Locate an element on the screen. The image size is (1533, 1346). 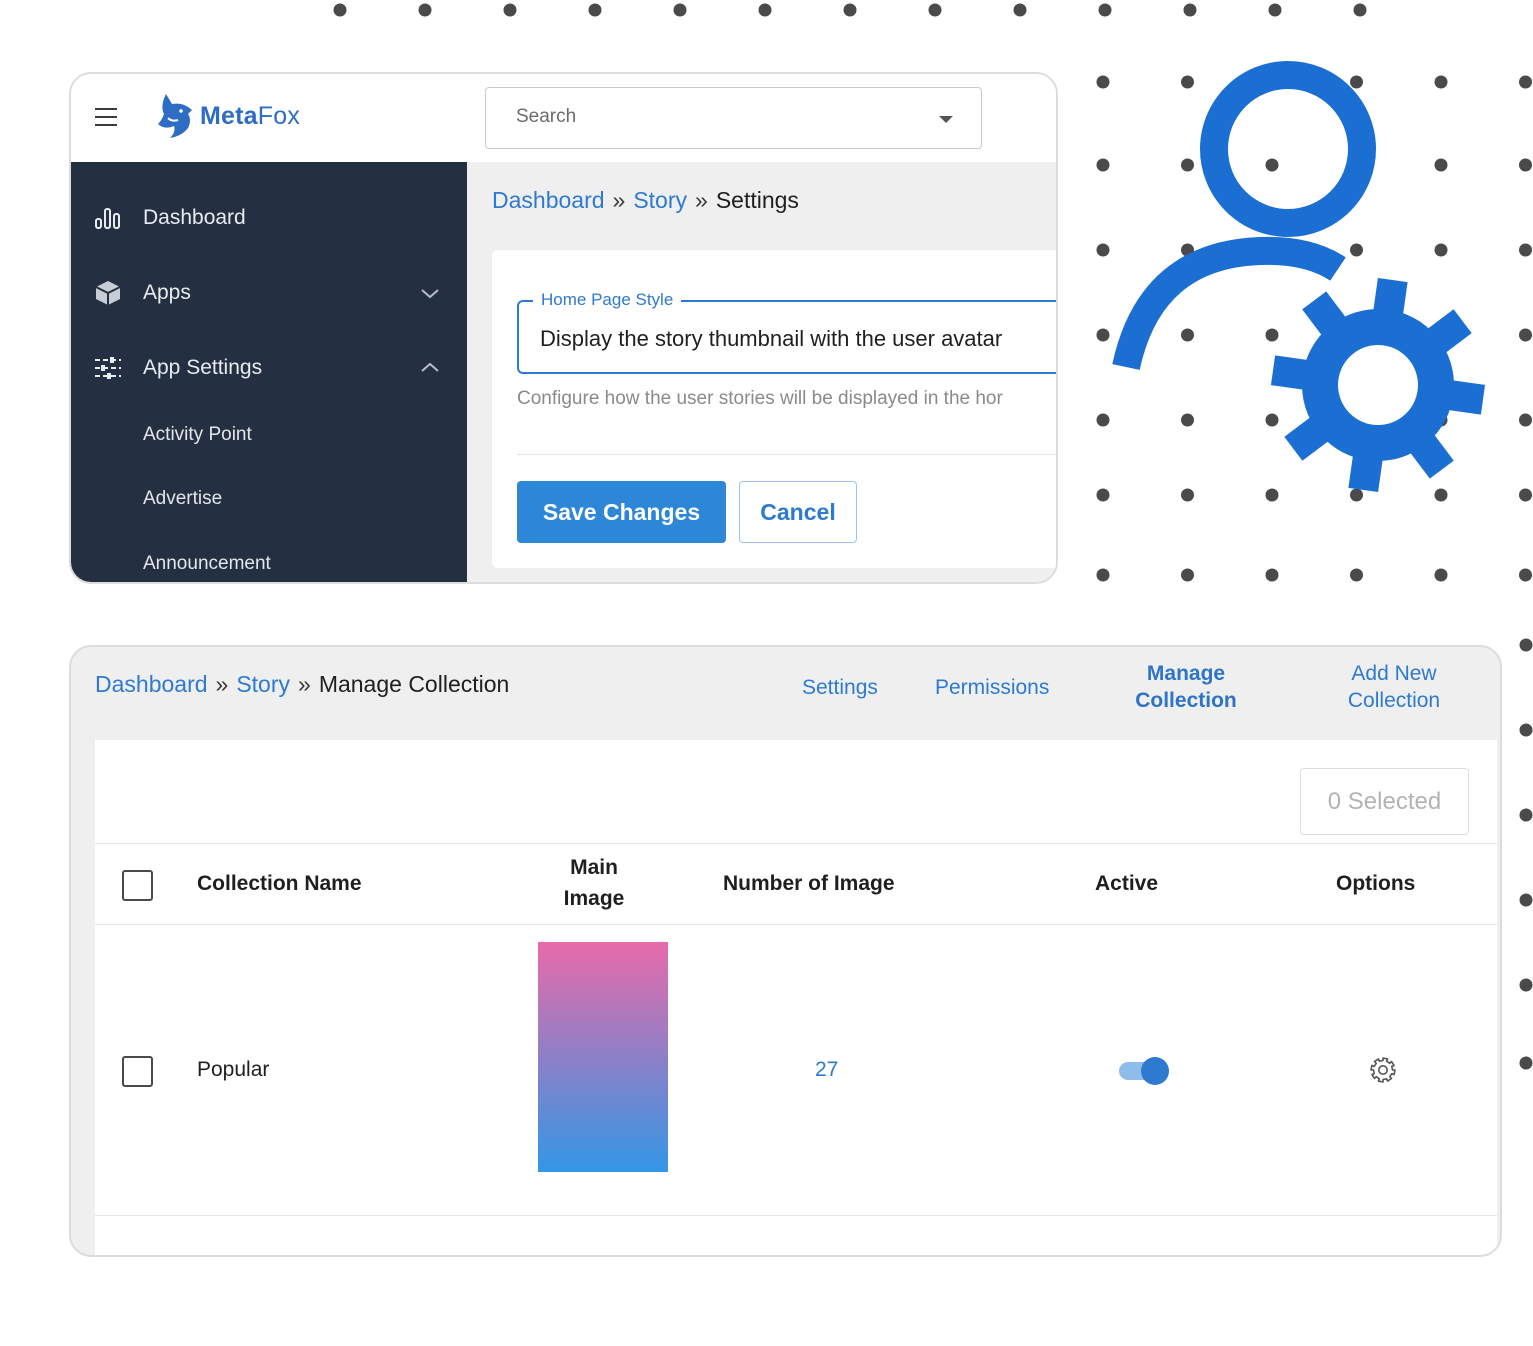
sidebar-subitem-announcement: Announcement is located at coordinates (207, 564).